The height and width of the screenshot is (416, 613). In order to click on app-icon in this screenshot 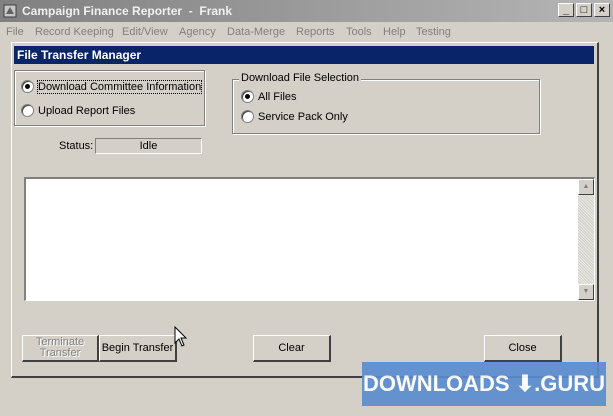, I will do `click(10, 11)`.